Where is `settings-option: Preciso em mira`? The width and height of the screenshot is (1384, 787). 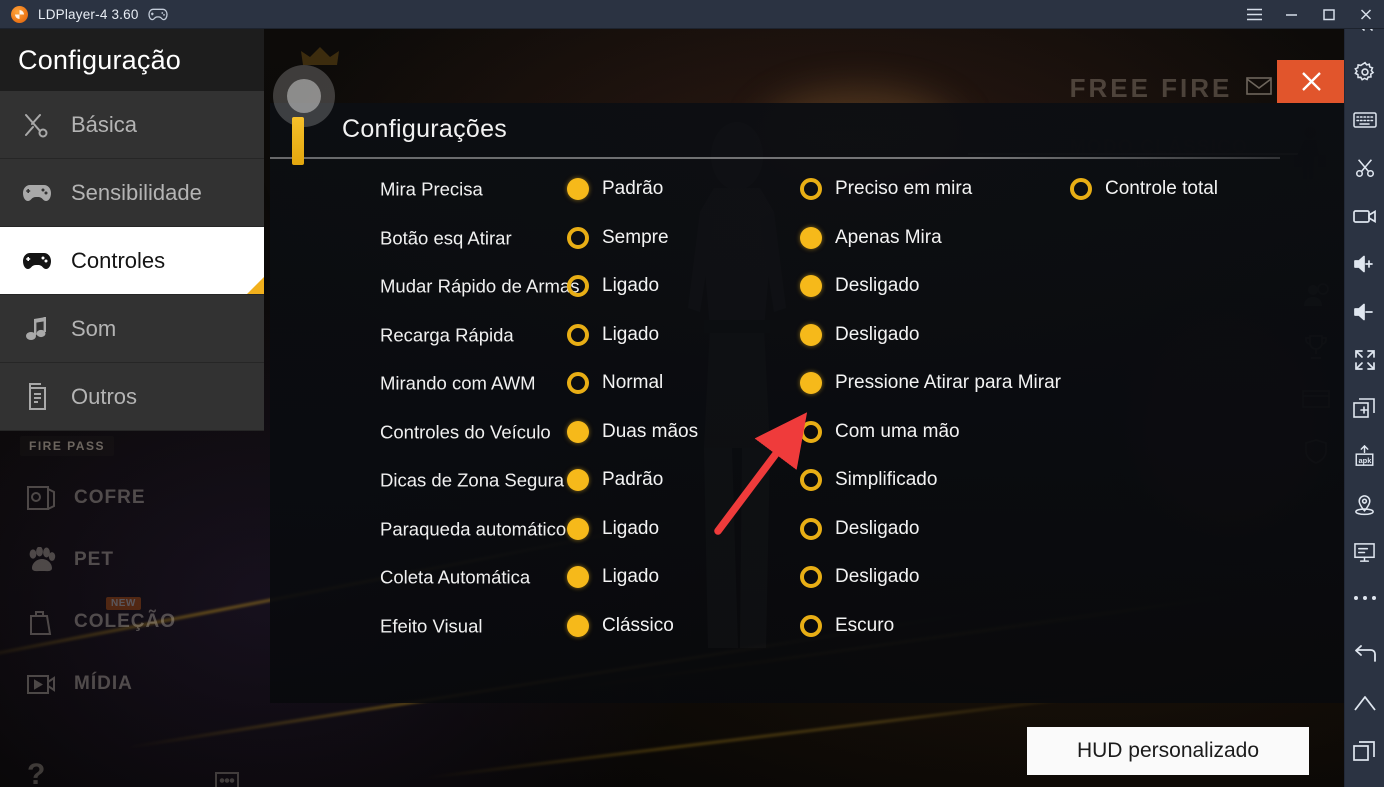 settings-option: Preciso em mira is located at coordinates (886, 189).